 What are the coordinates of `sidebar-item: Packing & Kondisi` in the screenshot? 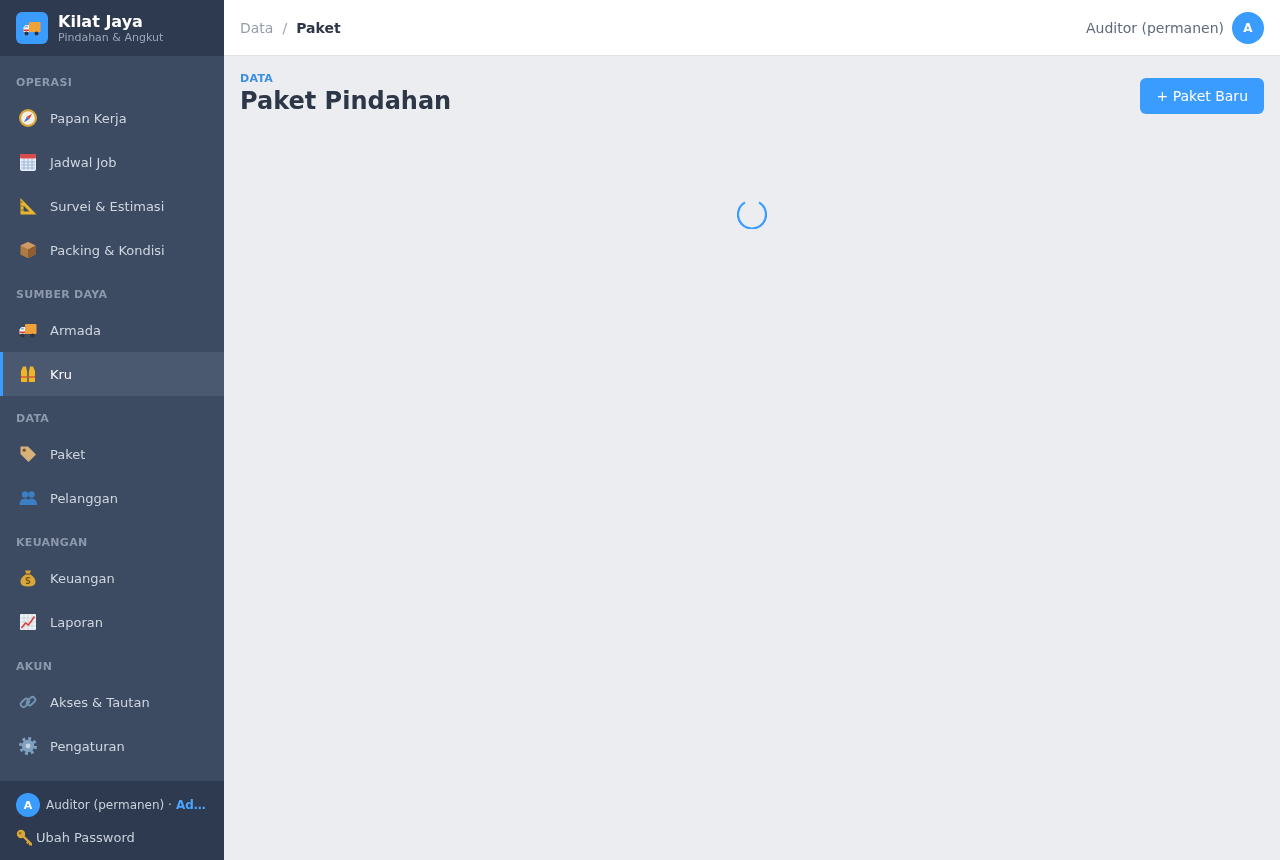 It's located at (112, 250).